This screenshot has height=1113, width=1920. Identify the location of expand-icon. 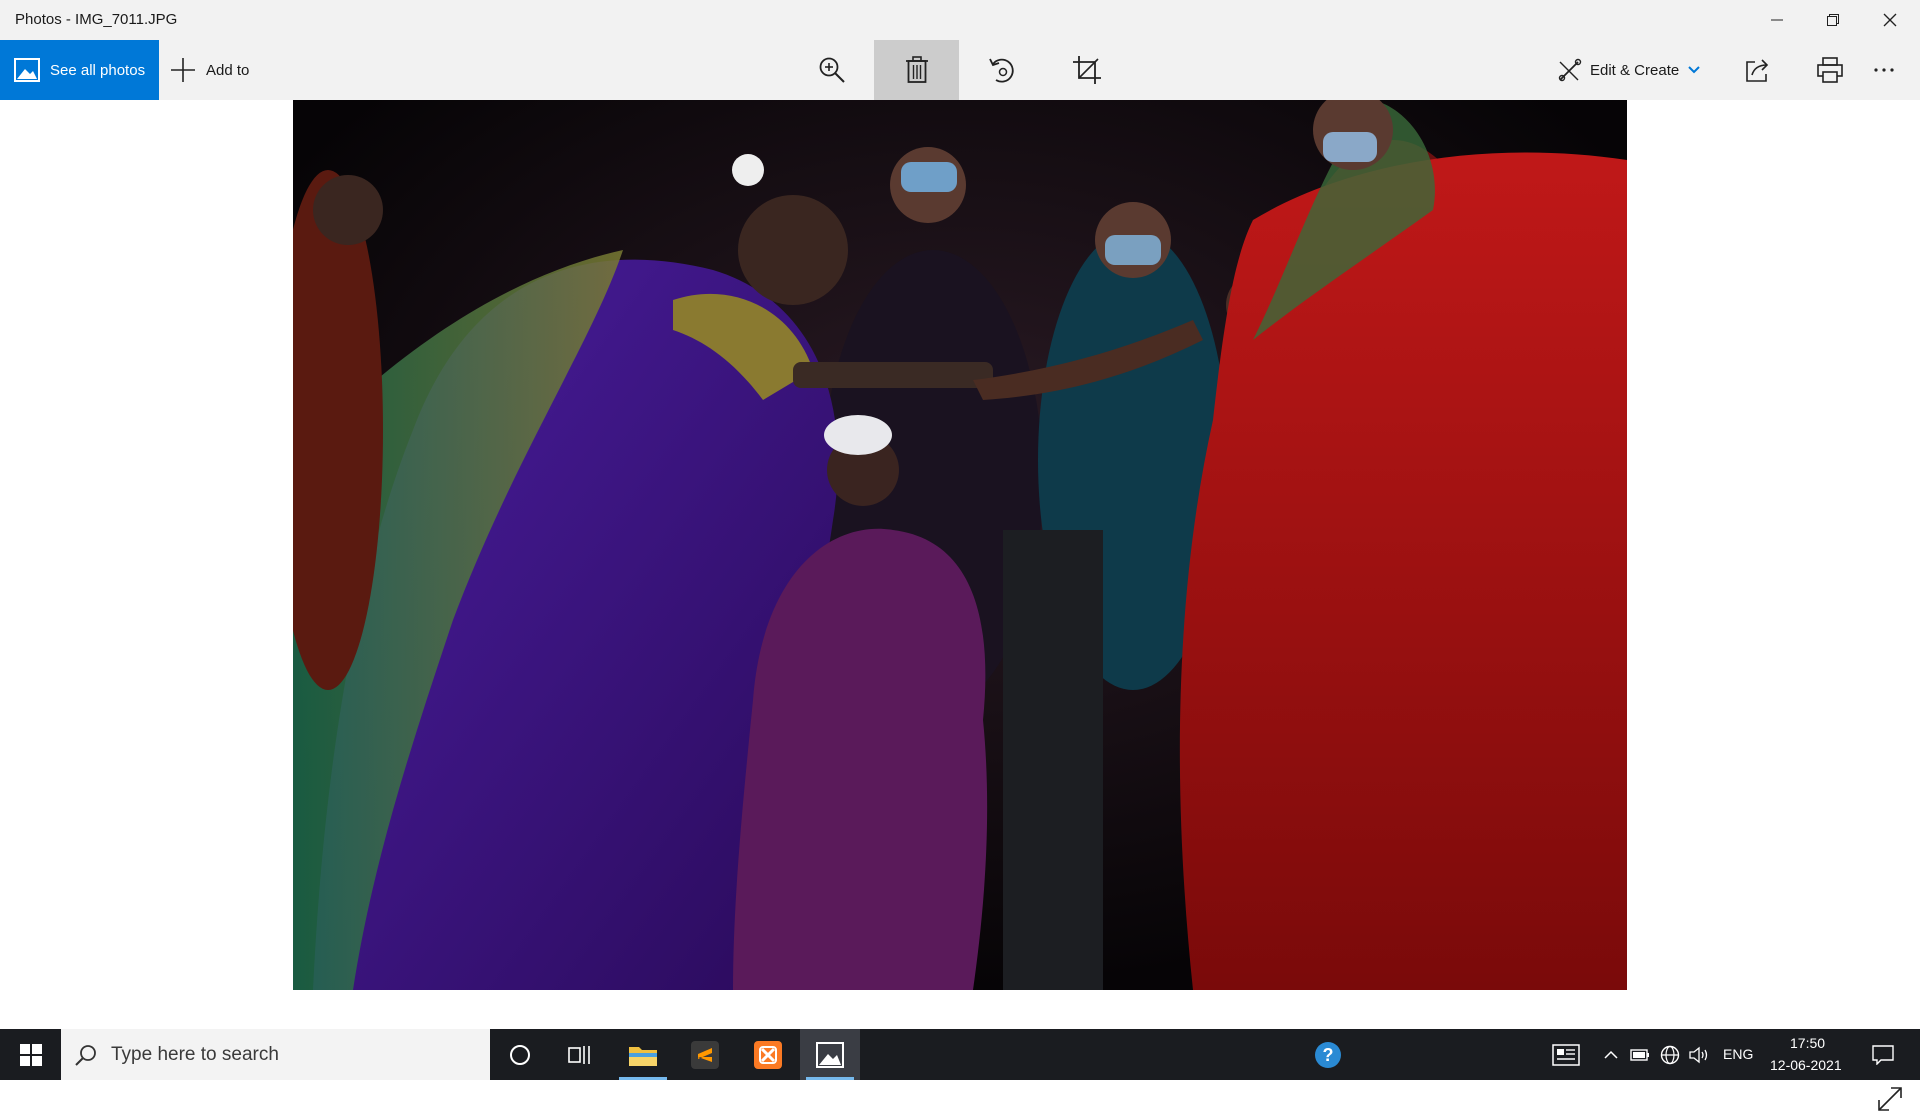
(1890, 1099).